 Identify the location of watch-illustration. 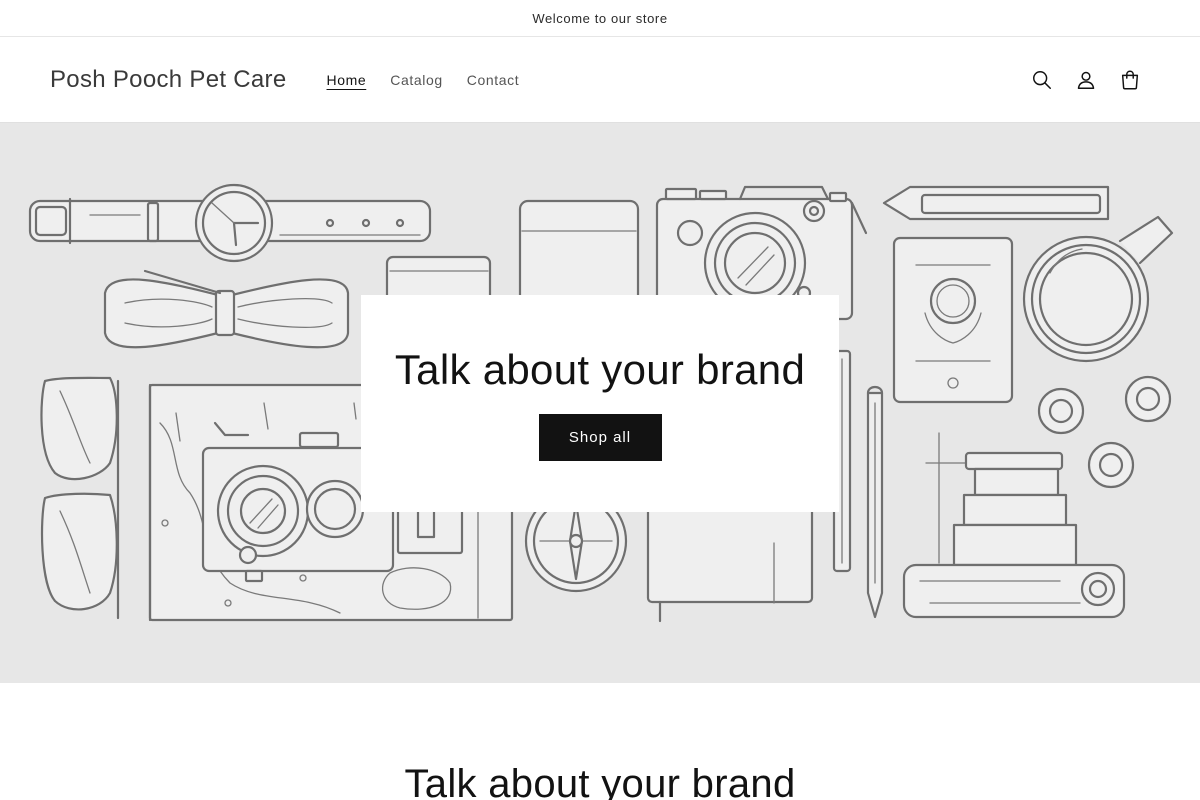
(230, 223).